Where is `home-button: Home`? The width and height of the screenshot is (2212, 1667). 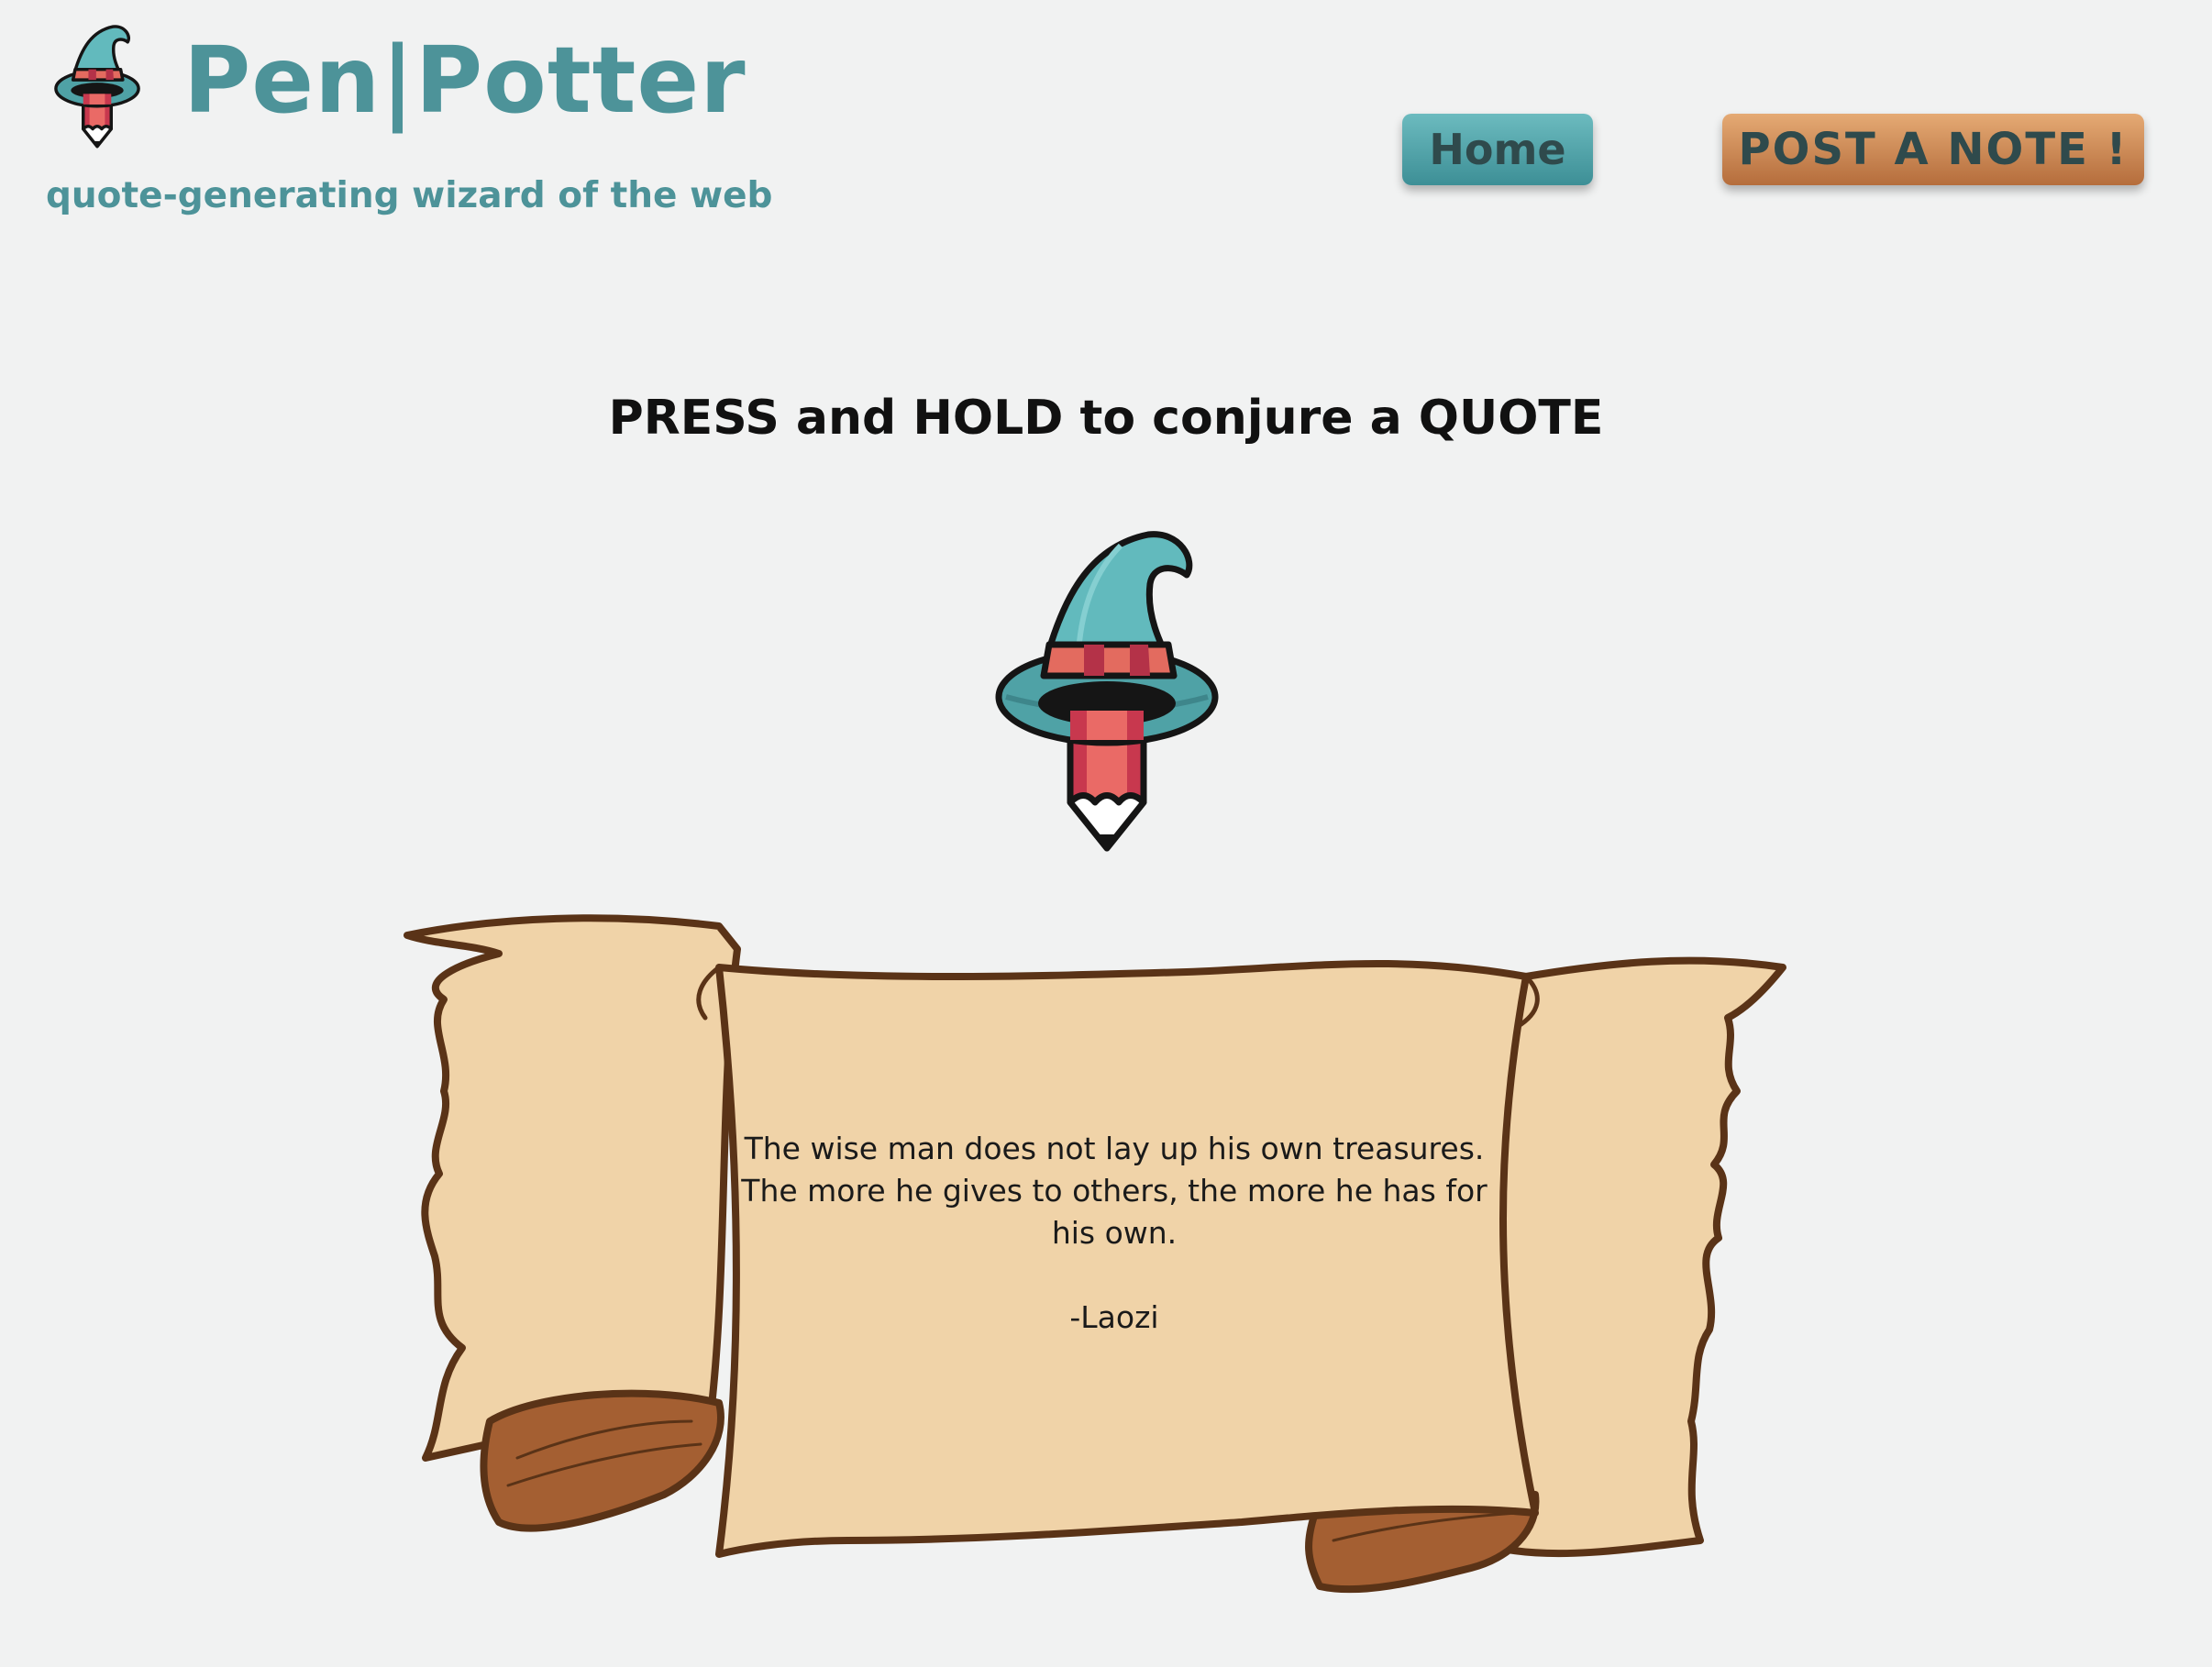
home-button: Home is located at coordinates (1498, 149).